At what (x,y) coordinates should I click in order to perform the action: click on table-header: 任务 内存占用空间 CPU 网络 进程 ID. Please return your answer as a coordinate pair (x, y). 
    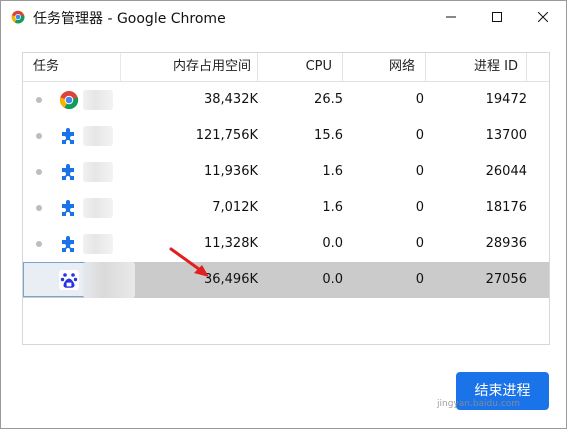
    Looking at the image, I should click on (286, 67).